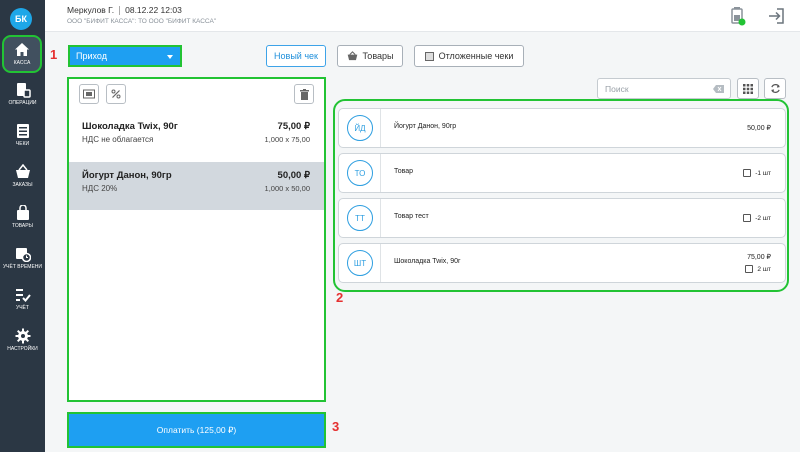  I want to click on cash-drawer-button, so click(89, 94).